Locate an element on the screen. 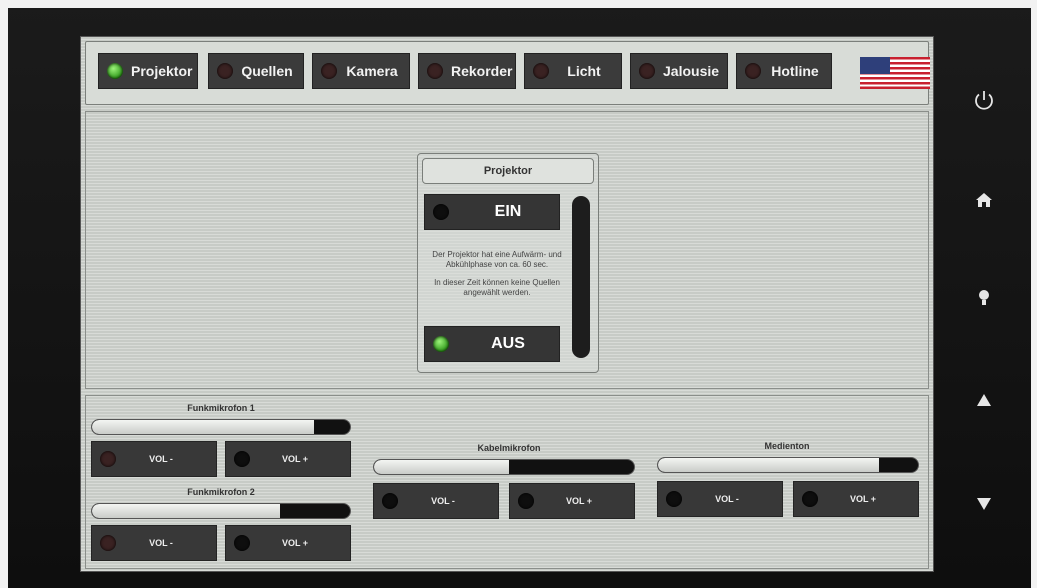 The width and height of the screenshot is (1037, 588). nav-item-jalousie: Jalousie is located at coordinates (679, 71).